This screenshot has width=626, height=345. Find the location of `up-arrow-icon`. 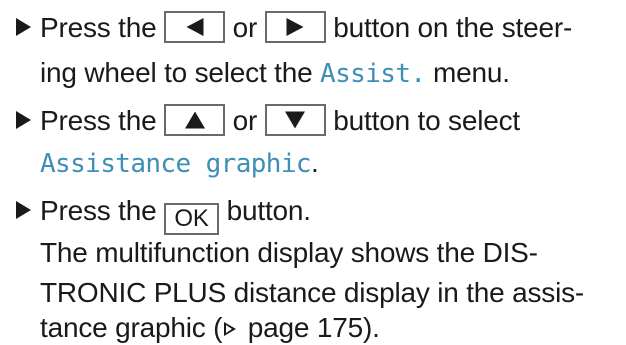

up-arrow-icon is located at coordinates (194, 120).